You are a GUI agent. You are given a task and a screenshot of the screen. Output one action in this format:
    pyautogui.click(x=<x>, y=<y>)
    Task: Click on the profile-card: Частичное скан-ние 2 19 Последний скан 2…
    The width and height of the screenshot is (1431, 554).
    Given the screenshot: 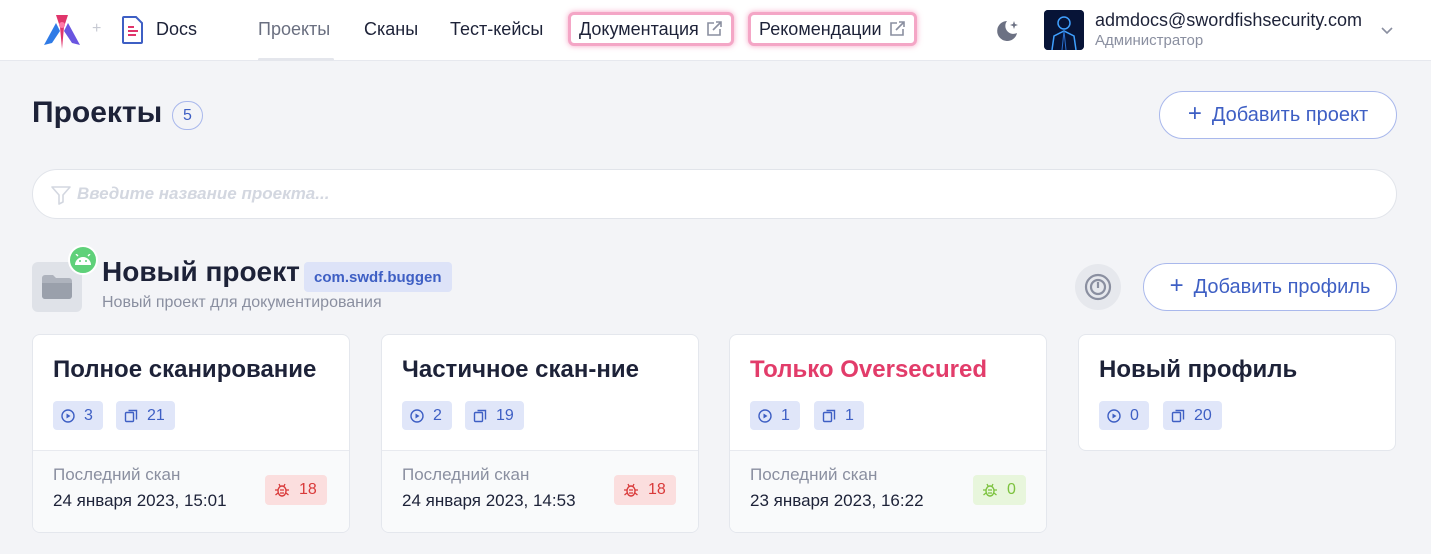 What is the action you would take?
    pyautogui.click(x=540, y=433)
    